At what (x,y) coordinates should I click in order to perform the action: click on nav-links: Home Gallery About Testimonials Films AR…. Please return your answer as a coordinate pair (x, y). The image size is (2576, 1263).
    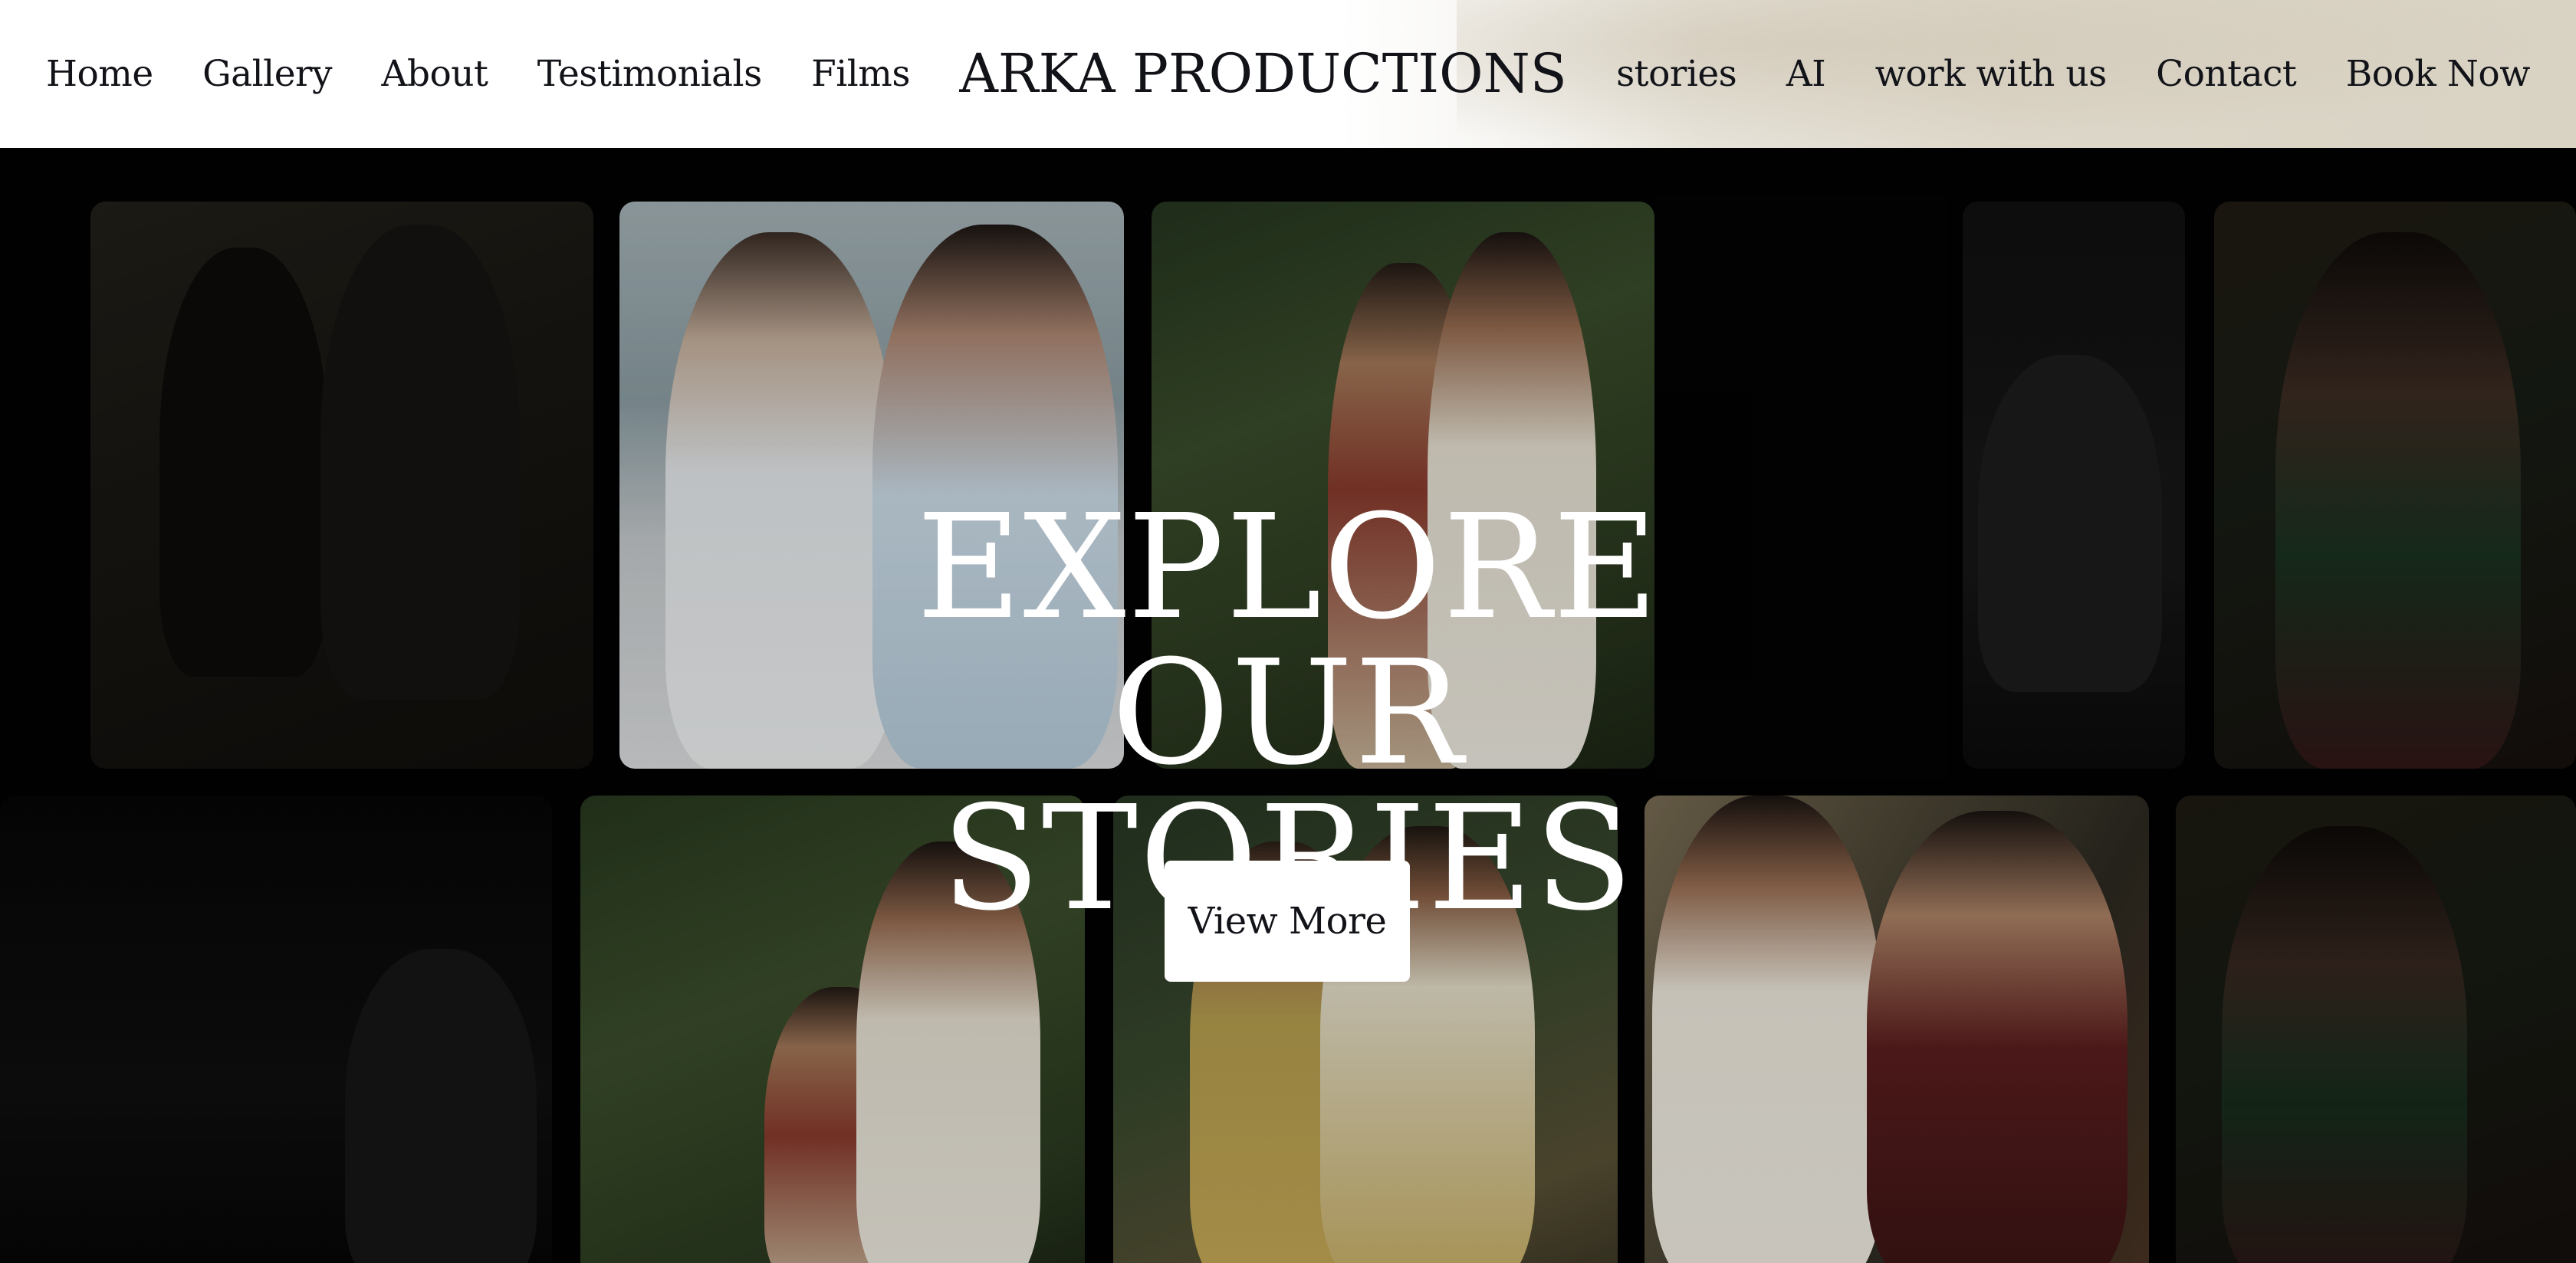
    Looking at the image, I should click on (1288, 73).